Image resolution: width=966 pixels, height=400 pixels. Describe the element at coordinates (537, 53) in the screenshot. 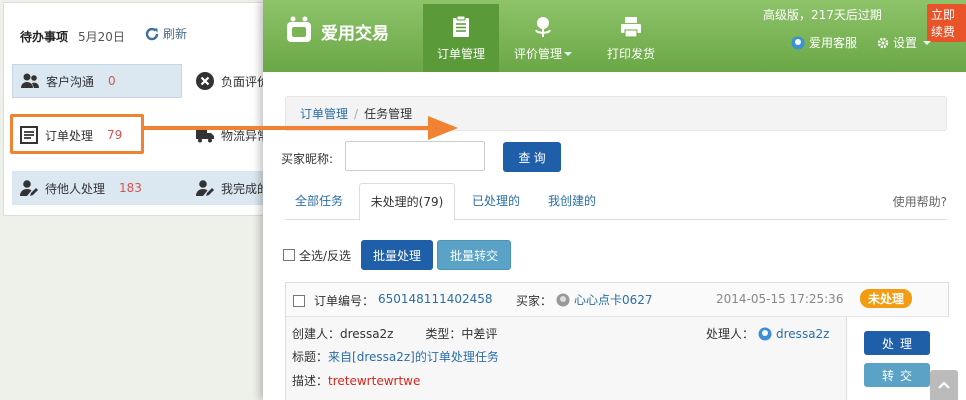

I see `nav-label-text: 评价管理` at that location.